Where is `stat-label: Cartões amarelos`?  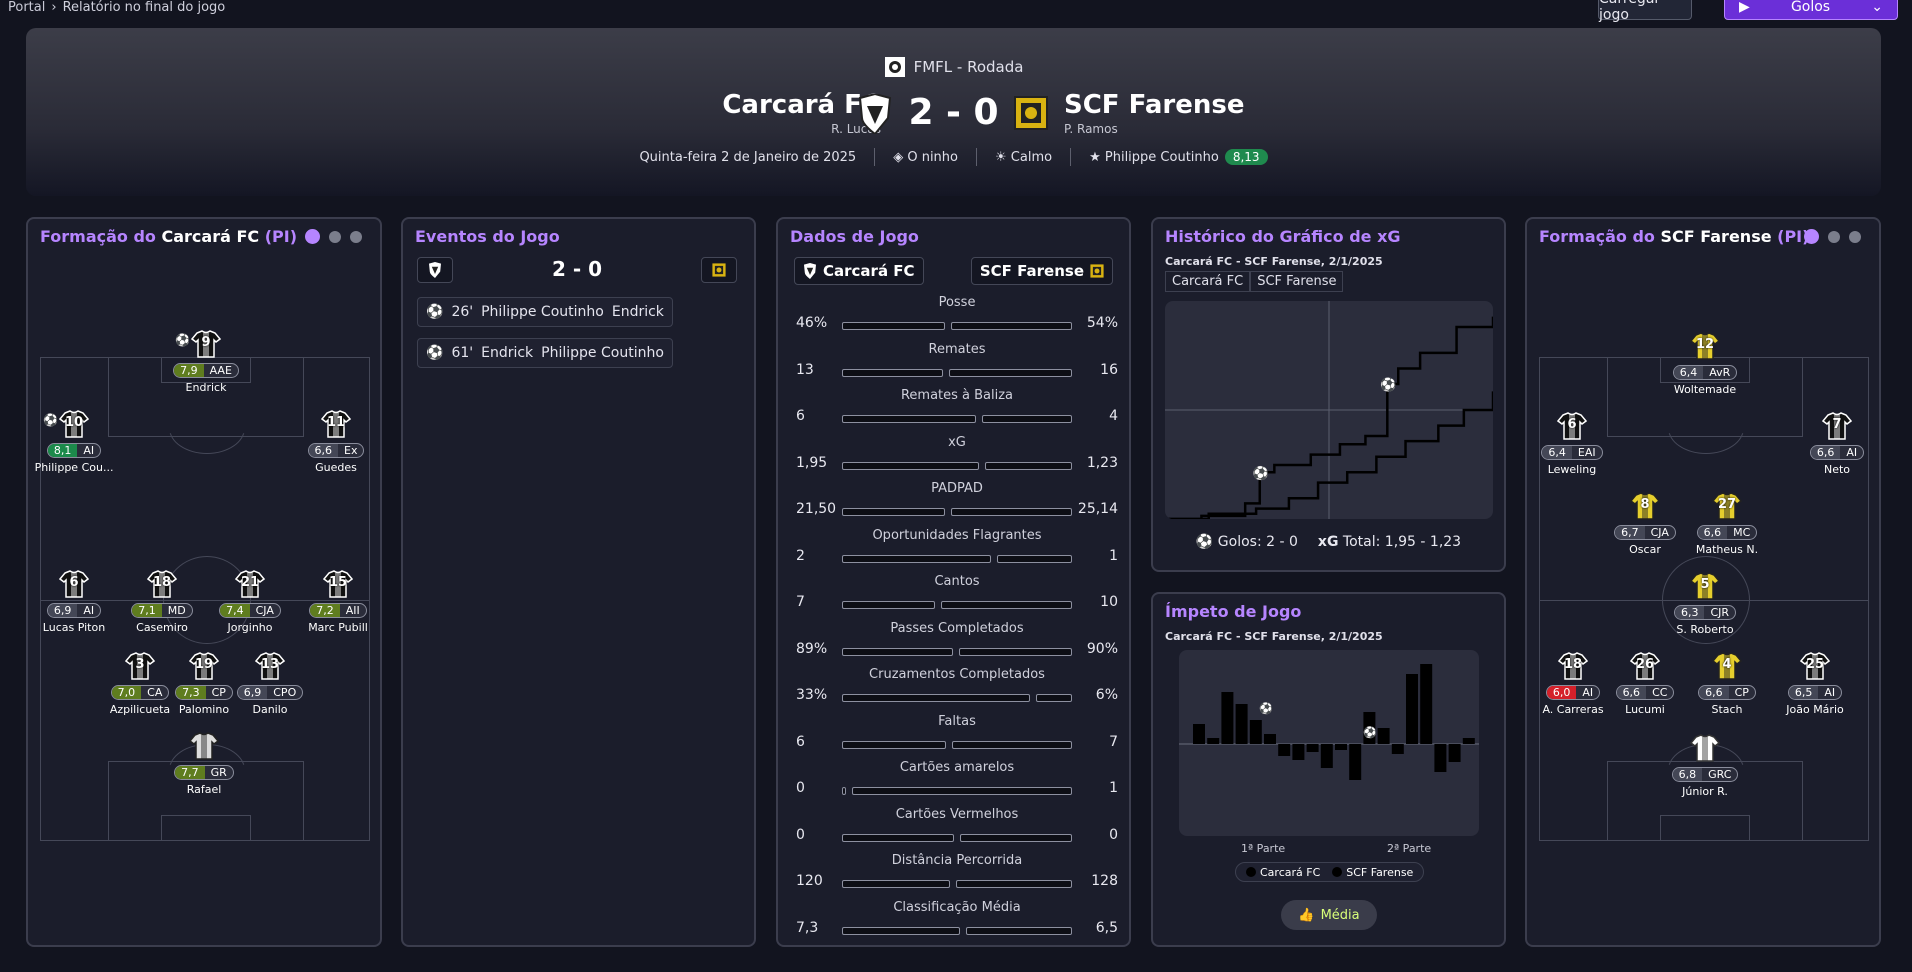
stat-label: Cartões amarelos is located at coordinates (957, 767).